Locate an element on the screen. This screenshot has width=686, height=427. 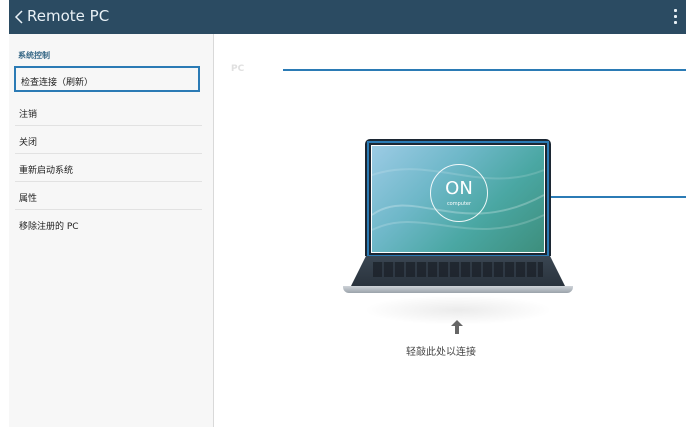
laptop-keys is located at coordinates (458, 269).